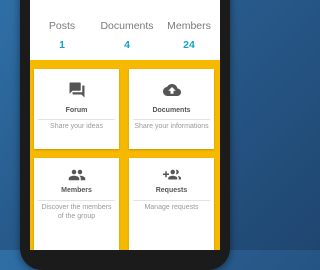  I want to click on requests-tile: Requests Manage requests, so click(171, 204).